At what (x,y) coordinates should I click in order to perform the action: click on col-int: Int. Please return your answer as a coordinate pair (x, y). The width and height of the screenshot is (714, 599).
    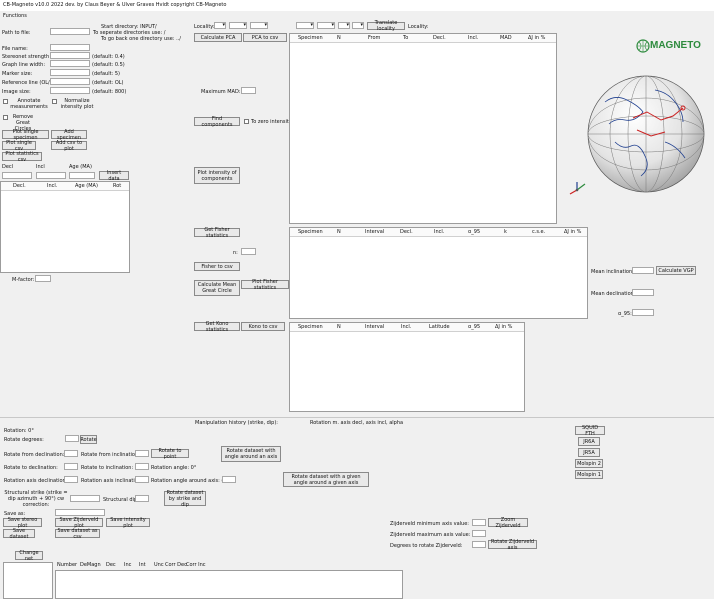
    Looking at the image, I should click on (142, 565).